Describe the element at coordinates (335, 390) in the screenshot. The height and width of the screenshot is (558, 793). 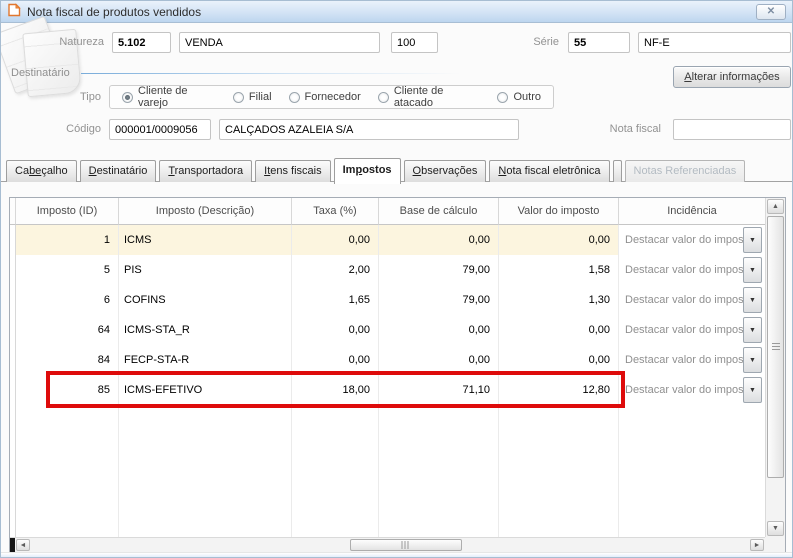
I see `cell-taxa: 18,00` at that location.